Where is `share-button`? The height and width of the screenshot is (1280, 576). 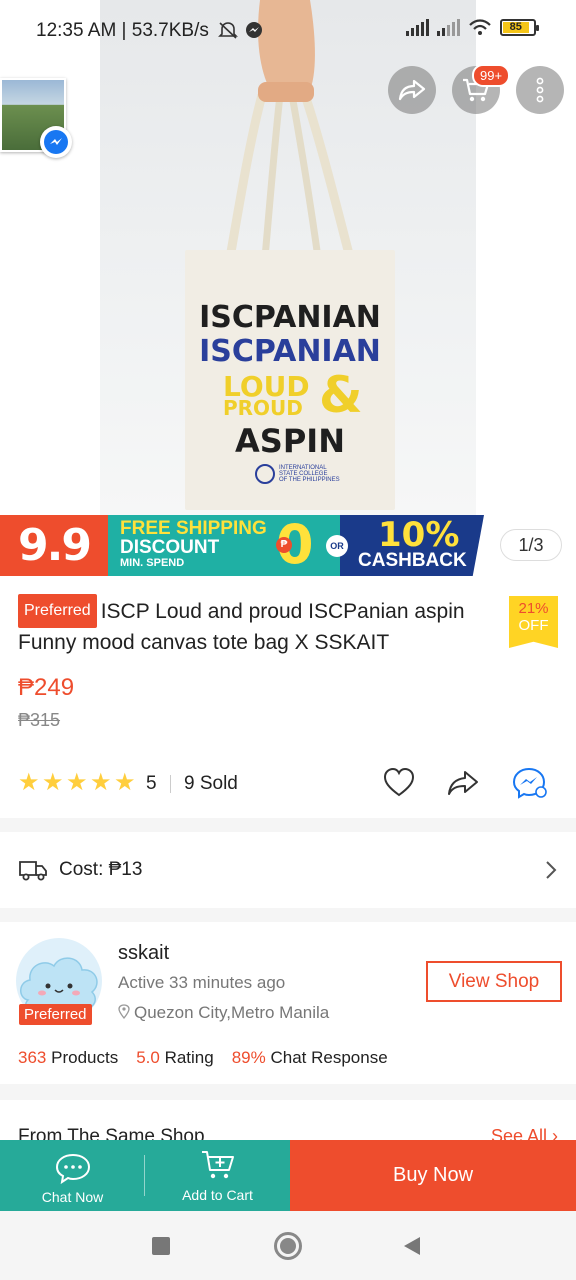 share-button is located at coordinates (412, 90).